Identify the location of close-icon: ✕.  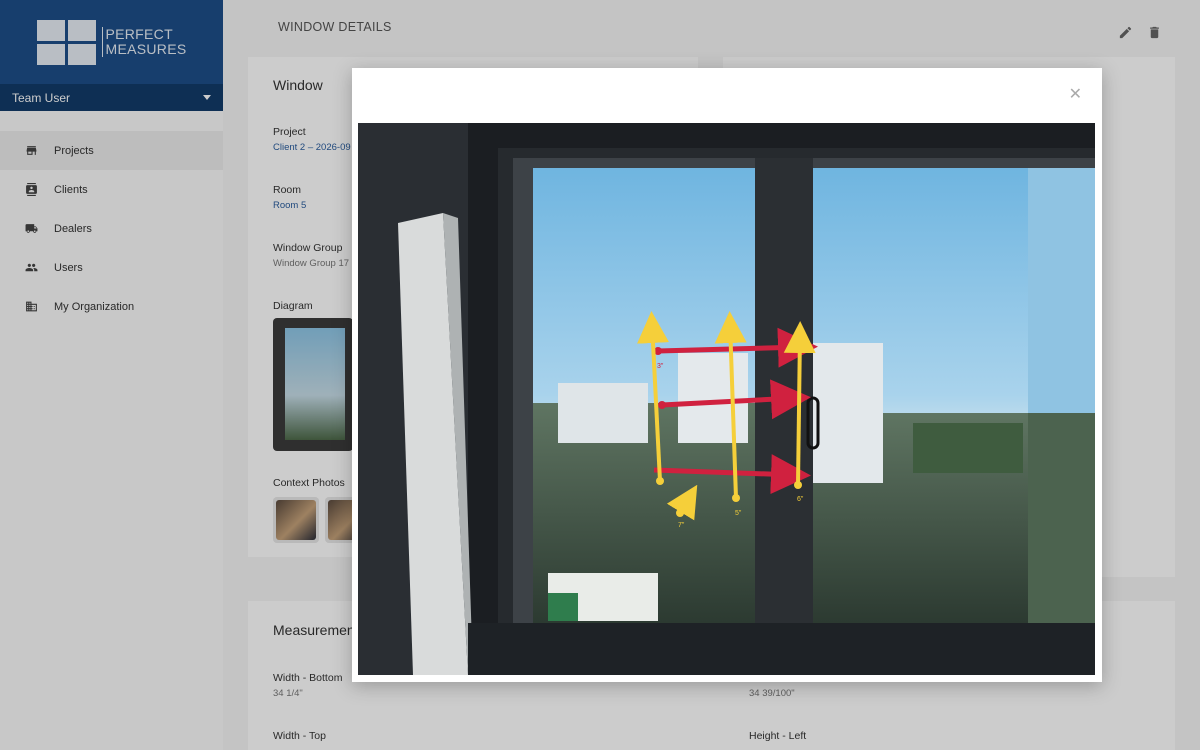
(1075, 94).